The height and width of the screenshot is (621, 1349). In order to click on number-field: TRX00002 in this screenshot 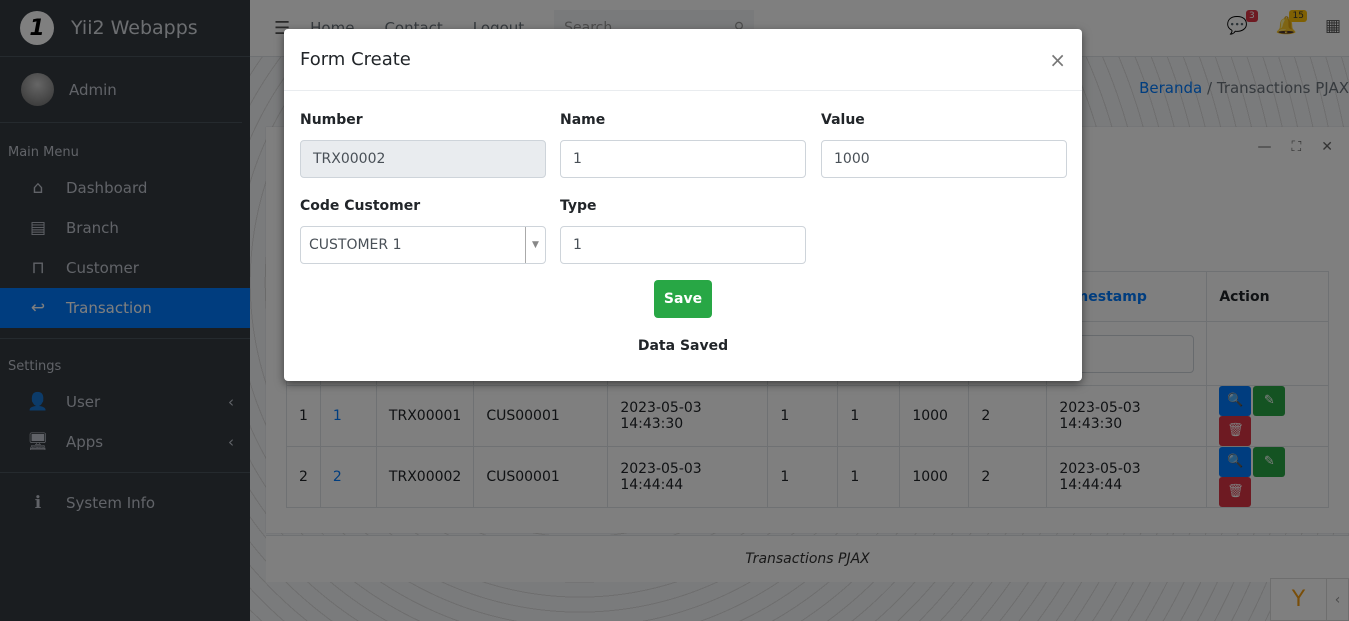, I will do `click(423, 159)`.